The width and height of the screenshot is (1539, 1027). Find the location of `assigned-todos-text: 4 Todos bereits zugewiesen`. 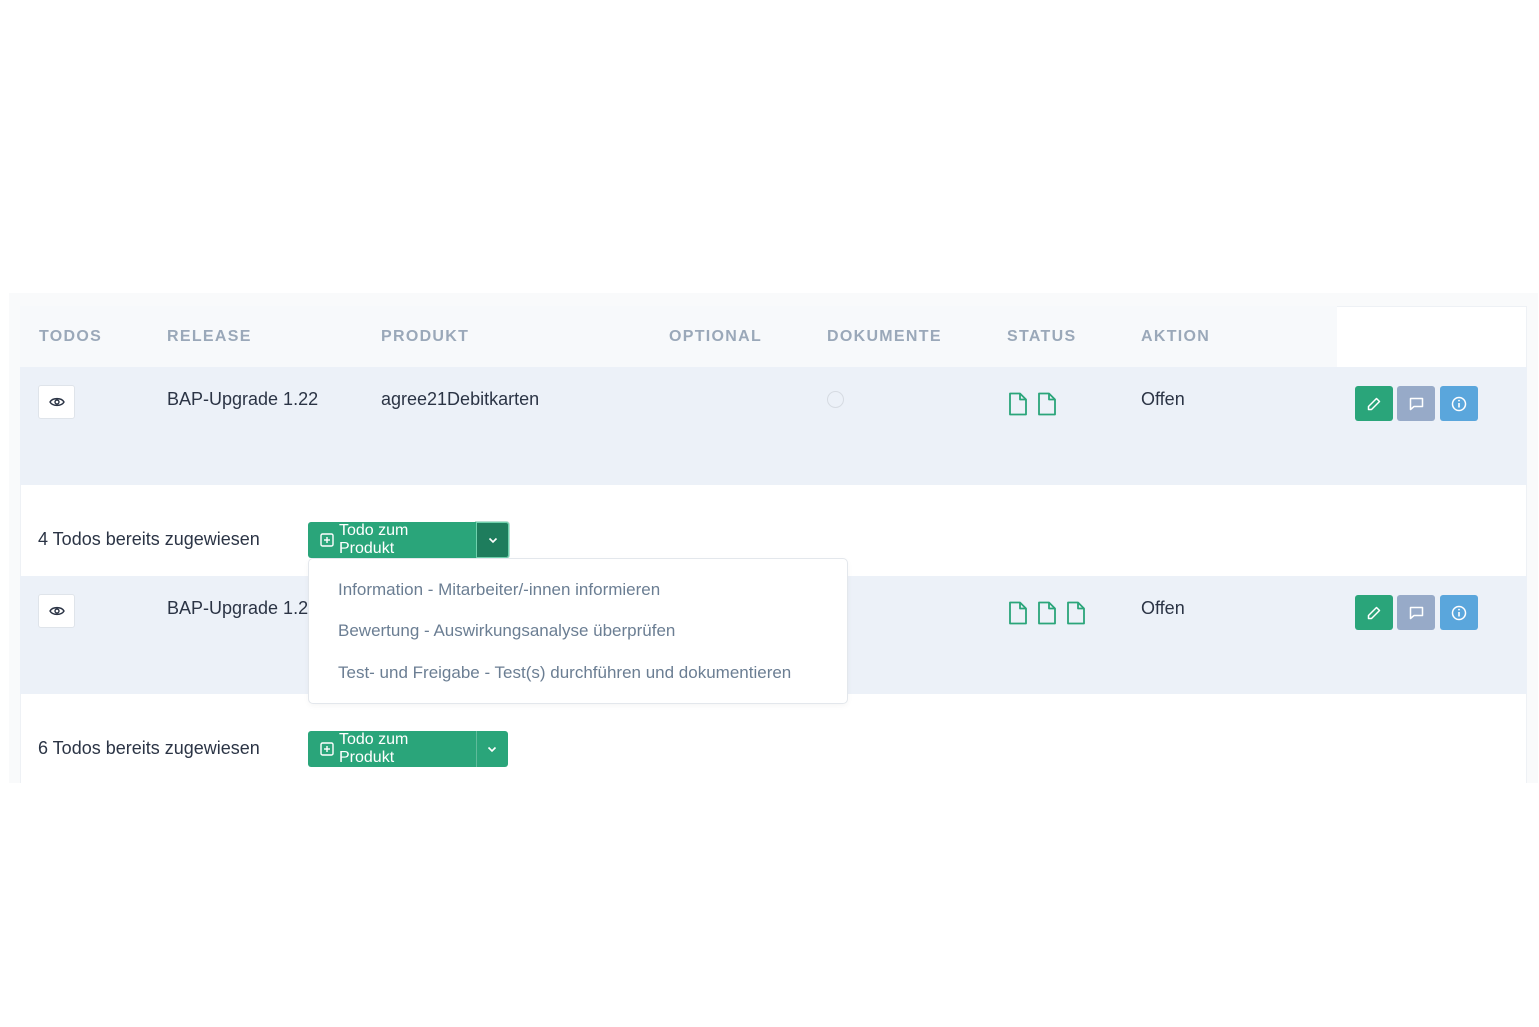

assigned-todos-text: 4 Todos bereits zugewiesen is located at coordinates (149, 539).